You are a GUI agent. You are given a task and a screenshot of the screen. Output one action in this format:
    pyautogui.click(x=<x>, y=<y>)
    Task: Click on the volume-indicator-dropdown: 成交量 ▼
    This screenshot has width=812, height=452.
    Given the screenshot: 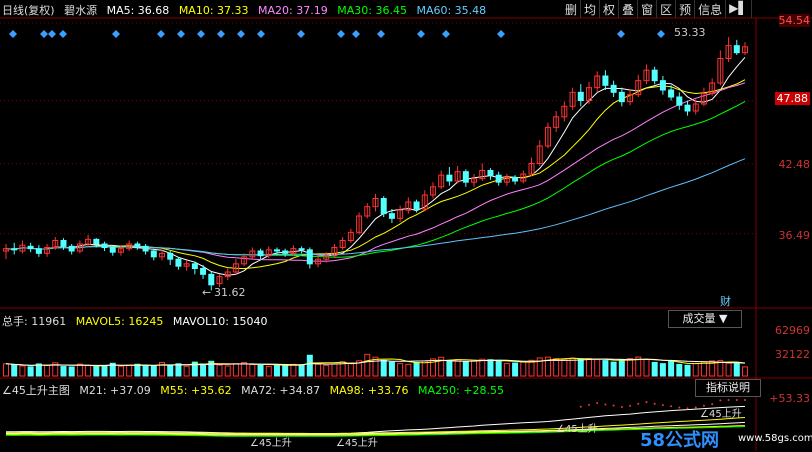 What is the action you would take?
    pyautogui.click(x=705, y=319)
    